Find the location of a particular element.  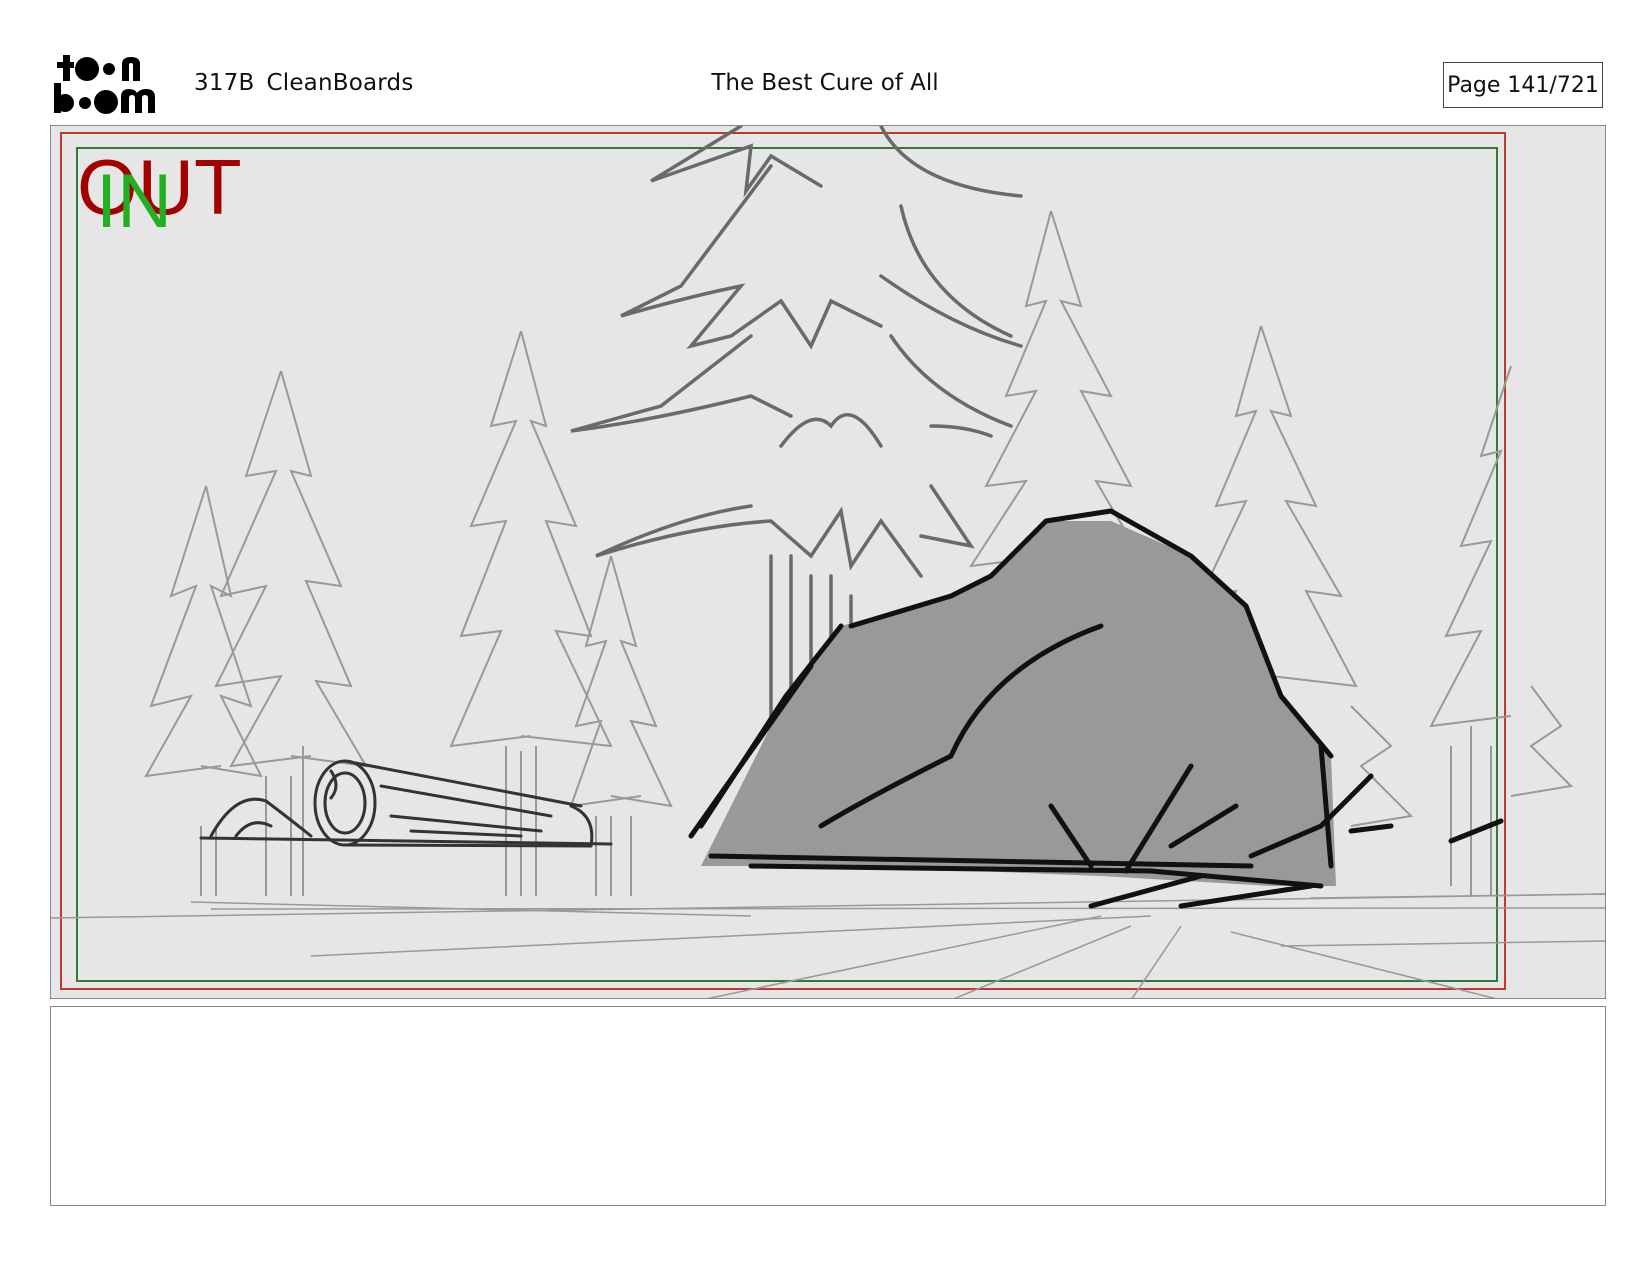

ground-lines is located at coordinates (828, 945).